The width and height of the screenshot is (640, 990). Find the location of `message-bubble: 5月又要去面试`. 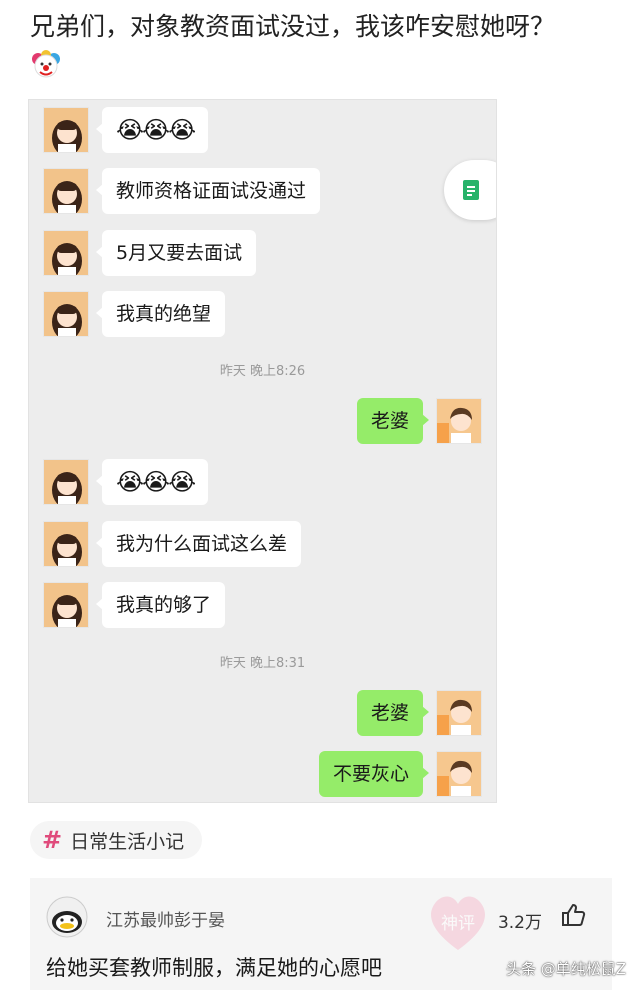

message-bubble: 5月又要去面试 is located at coordinates (179, 253).